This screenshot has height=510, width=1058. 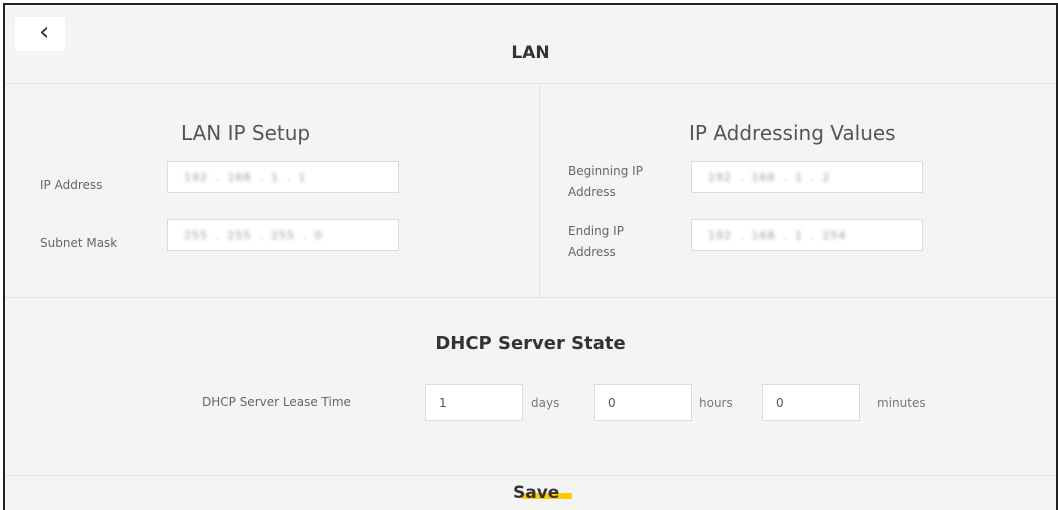 What do you see at coordinates (605, 171) in the screenshot?
I see `beginning-ip-label-line1: Beginning IP` at bounding box center [605, 171].